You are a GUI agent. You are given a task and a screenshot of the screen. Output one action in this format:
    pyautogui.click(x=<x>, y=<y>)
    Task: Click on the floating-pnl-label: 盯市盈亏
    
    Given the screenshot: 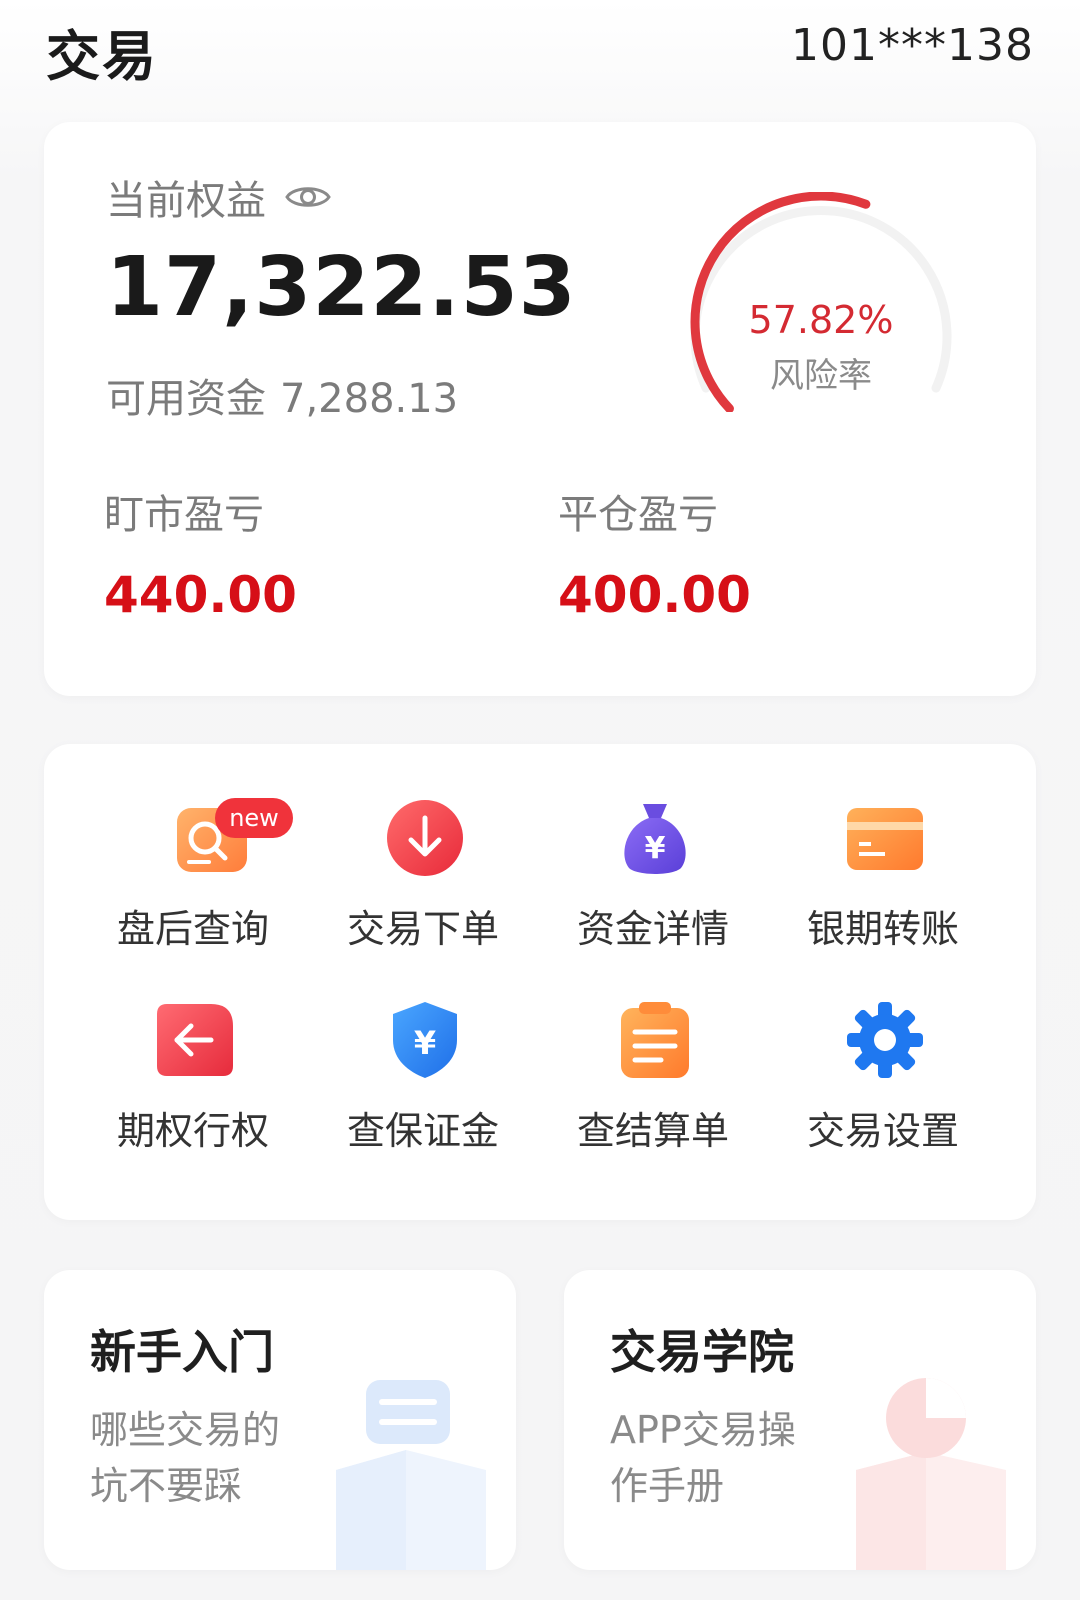 What is the action you would take?
    pyautogui.click(x=184, y=515)
    